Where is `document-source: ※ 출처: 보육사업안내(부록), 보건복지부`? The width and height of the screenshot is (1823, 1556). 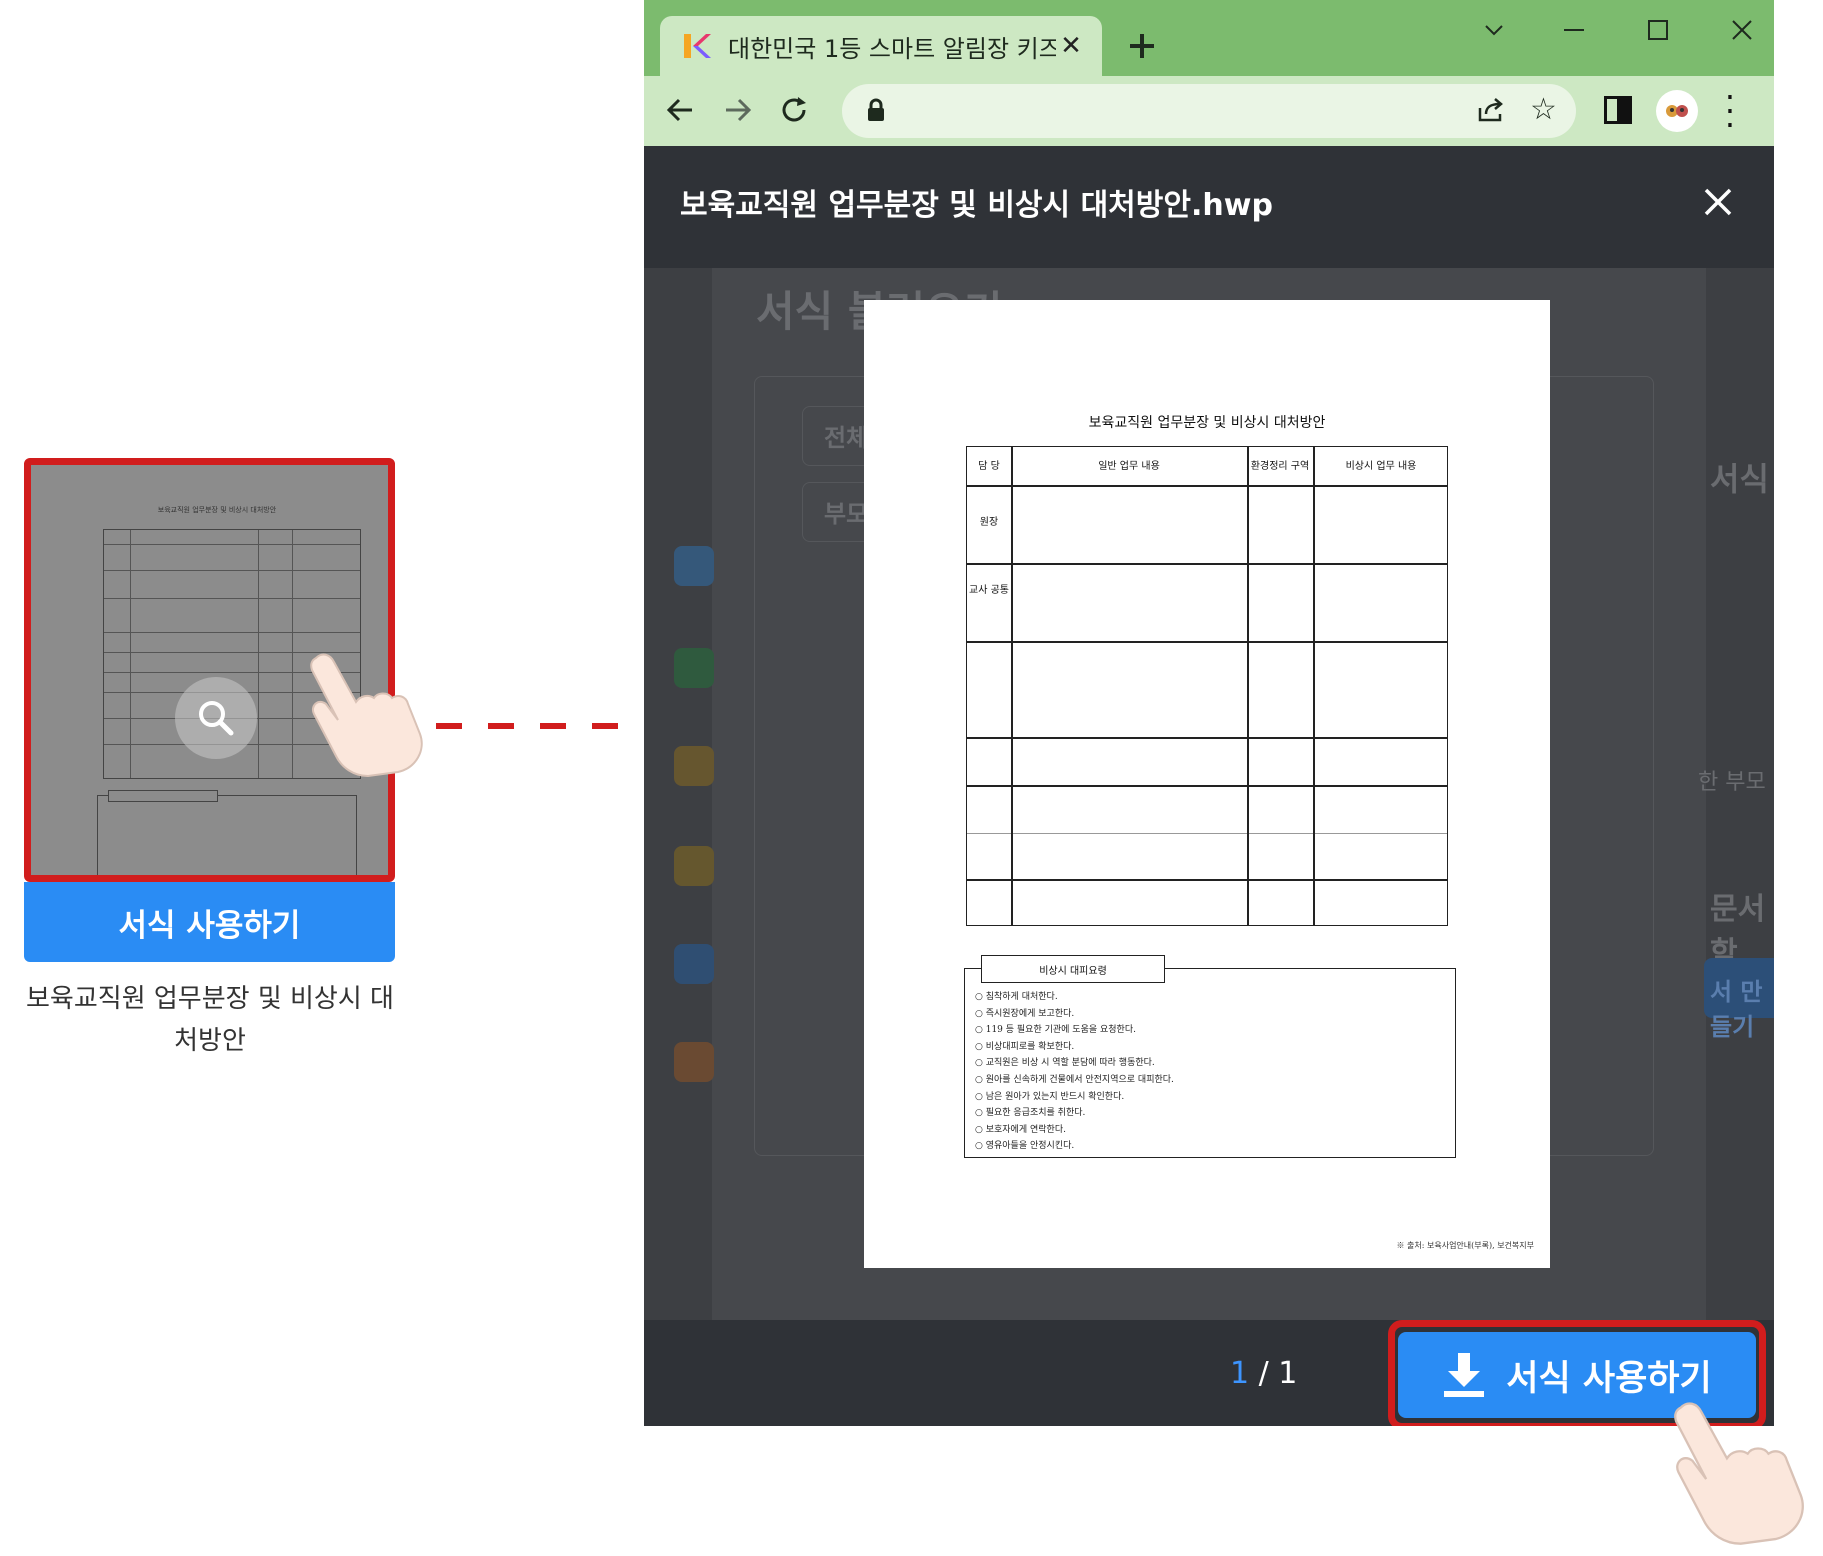
document-source: ※ 출처: 보육사업안내(부록), 보건복지부 is located at coordinates (1465, 1245).